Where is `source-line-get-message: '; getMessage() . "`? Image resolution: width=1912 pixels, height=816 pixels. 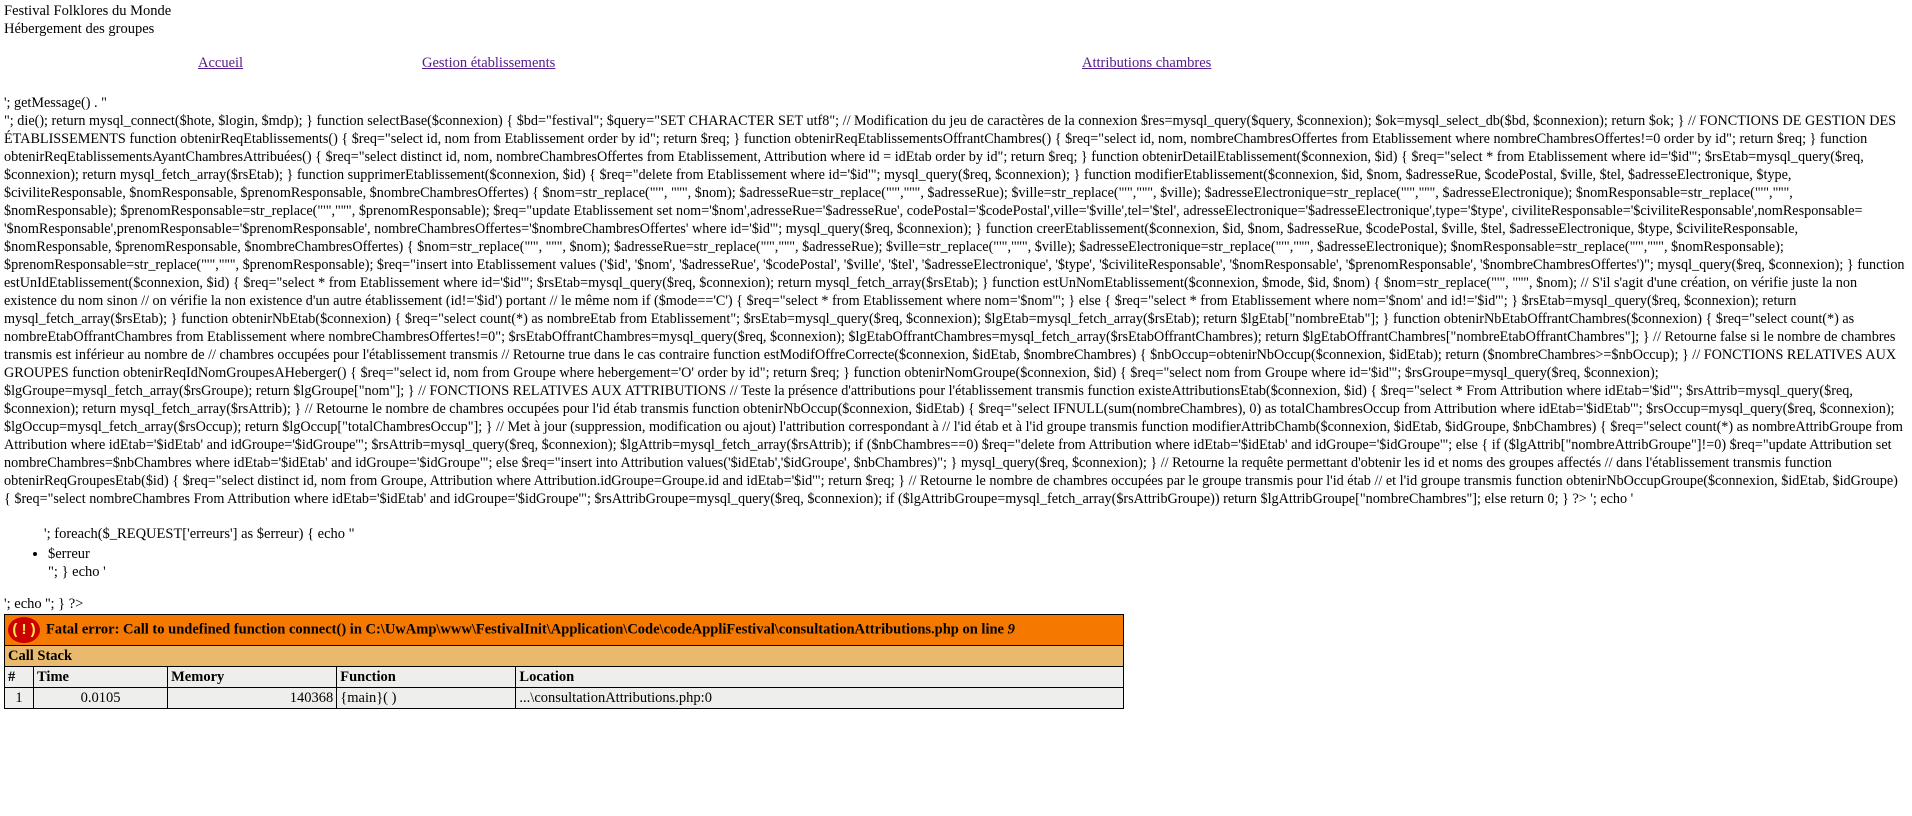 source-line-get-message: '; getMessage() . " is located at coordinates (55, 103).